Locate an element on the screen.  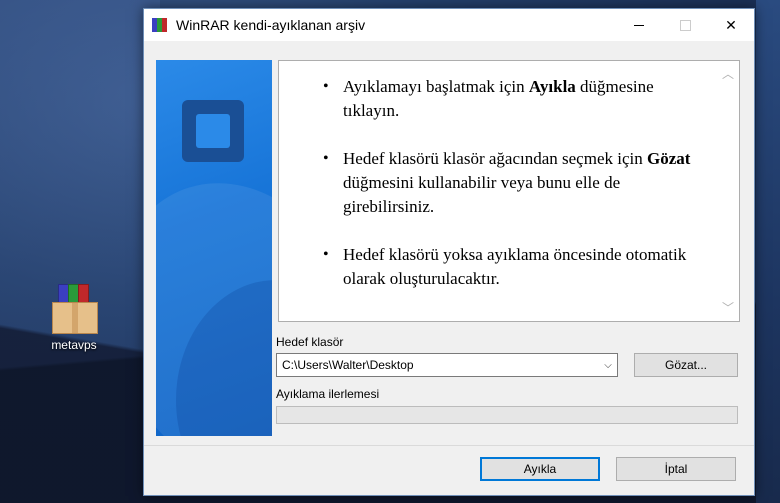
minimize-button is located at coordinates (639, 25).